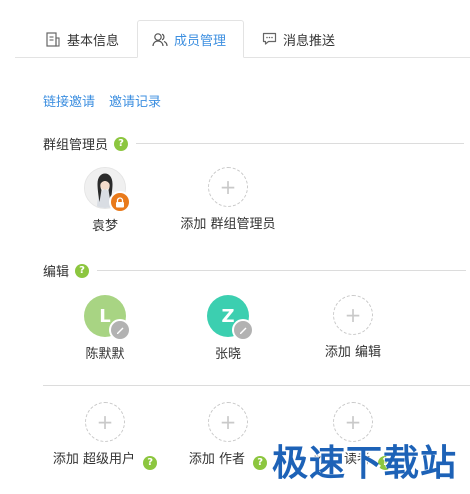  Describe the element at coordinates (69, 100) in the screenshot. I see `link-invite: 链接邀请` at that location.